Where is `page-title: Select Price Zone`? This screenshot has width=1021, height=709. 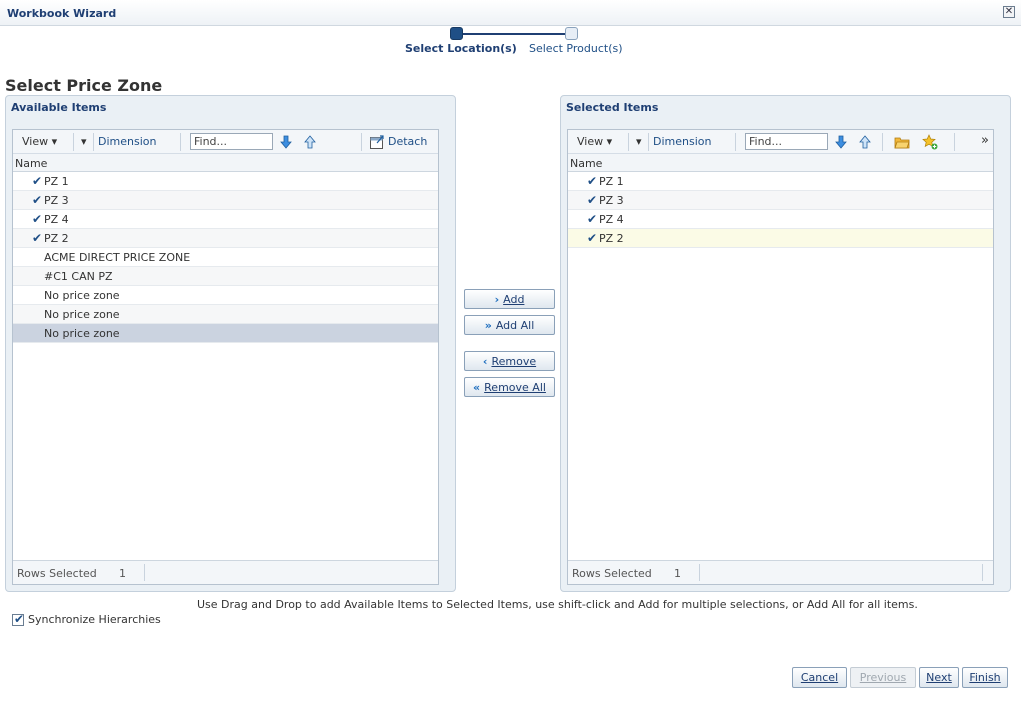 page-title: Select Price Zone is located at coordinates (84, 85).